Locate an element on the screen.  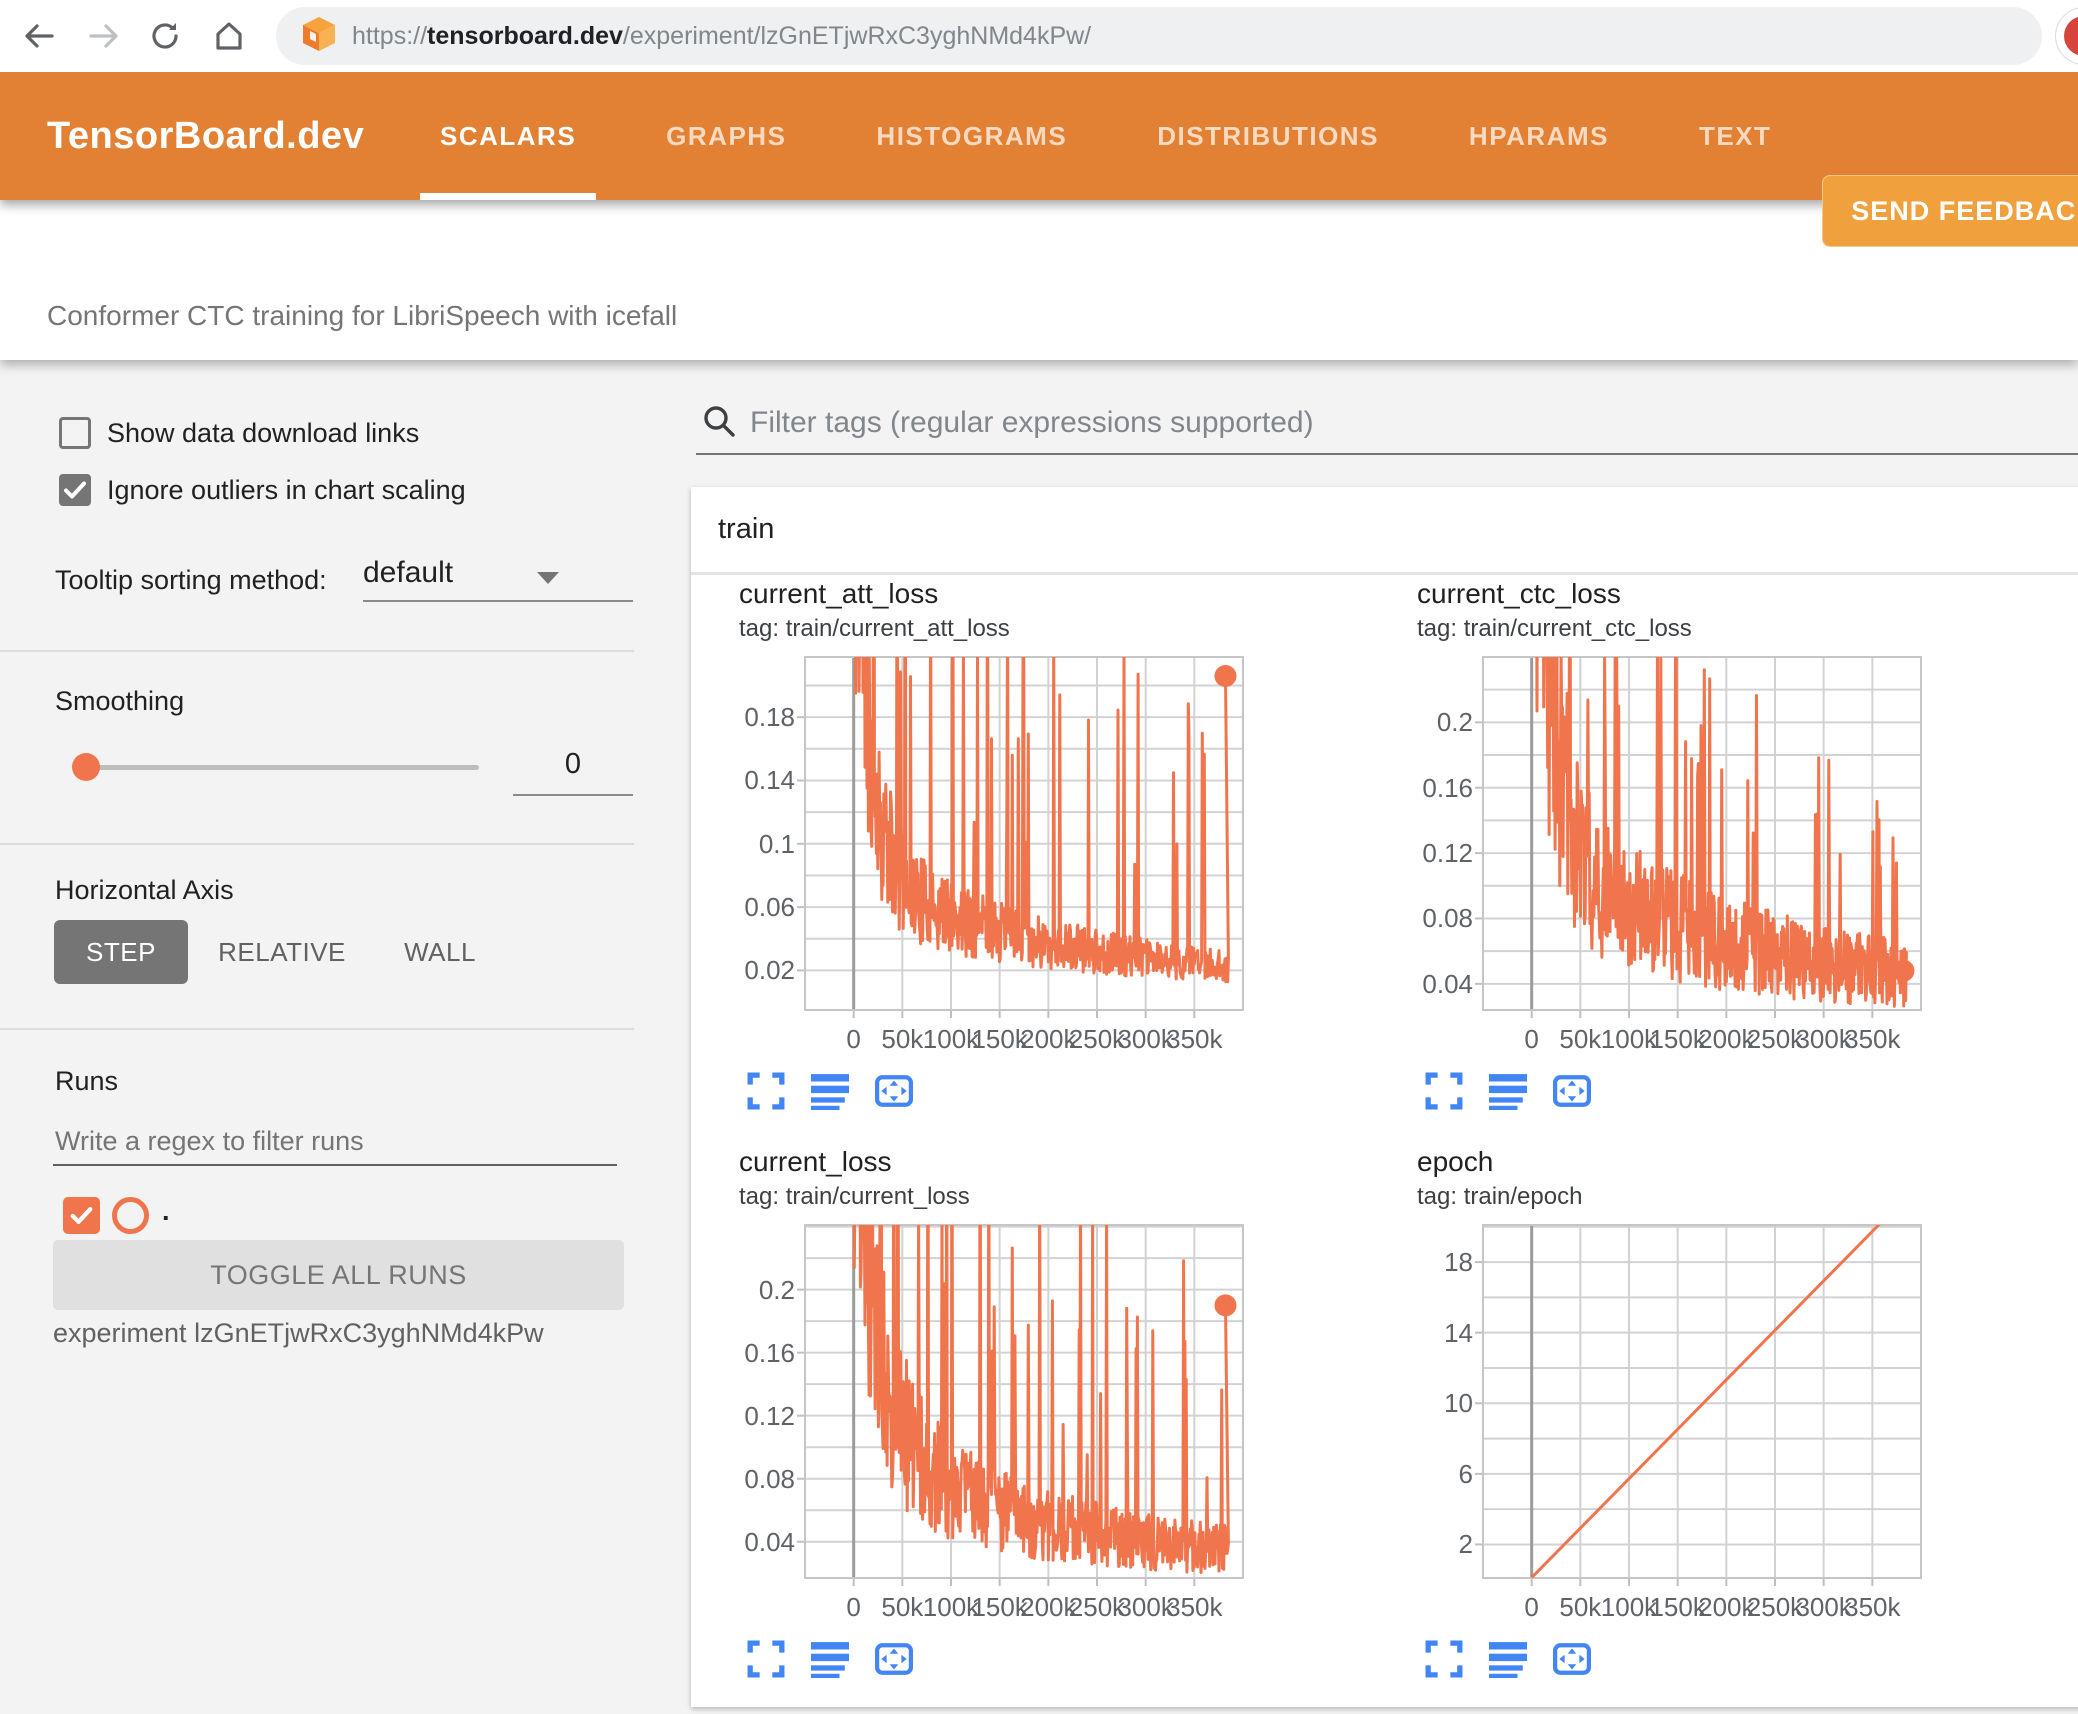
avatar-badge is located at coordinates (2071, 36).